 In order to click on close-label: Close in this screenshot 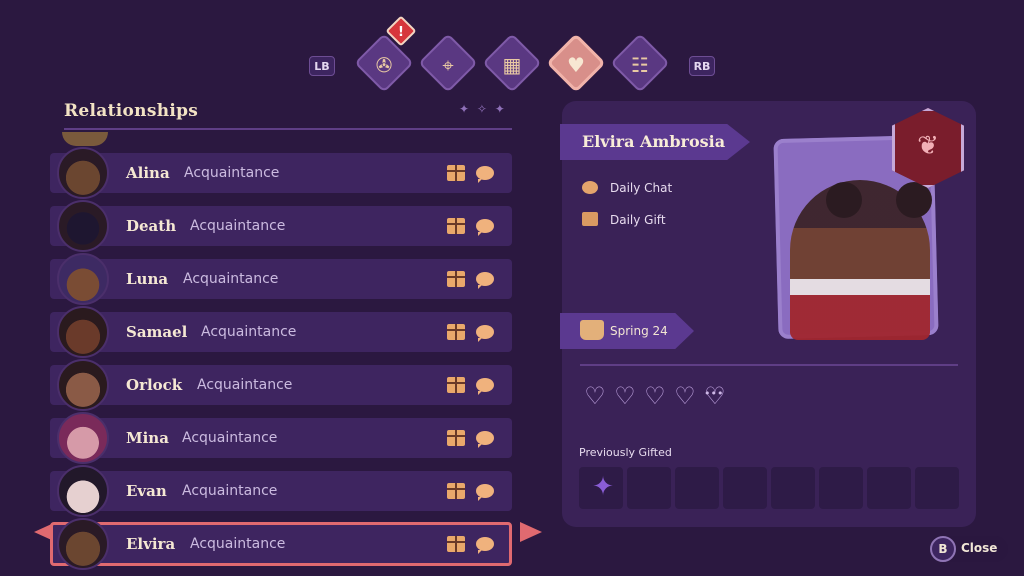, I will do `click(979, 548)`.